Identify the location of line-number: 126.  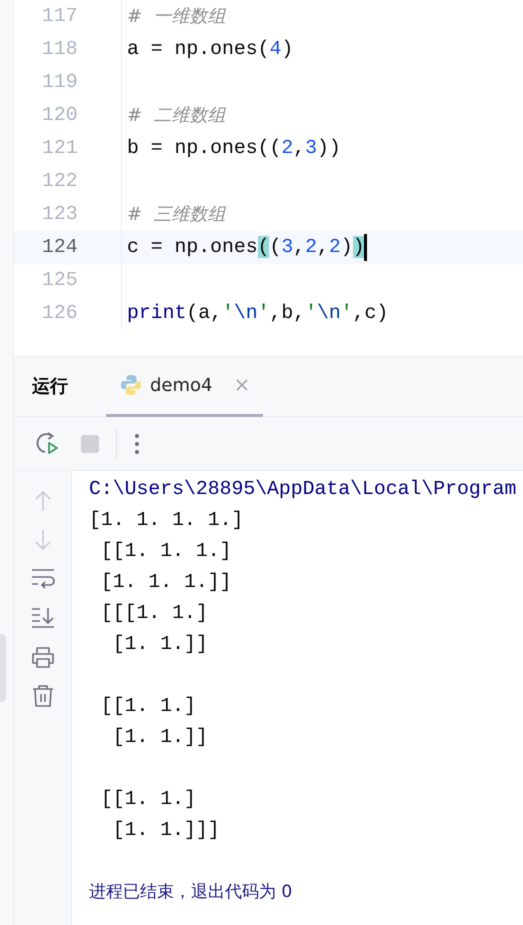
(68, 313).